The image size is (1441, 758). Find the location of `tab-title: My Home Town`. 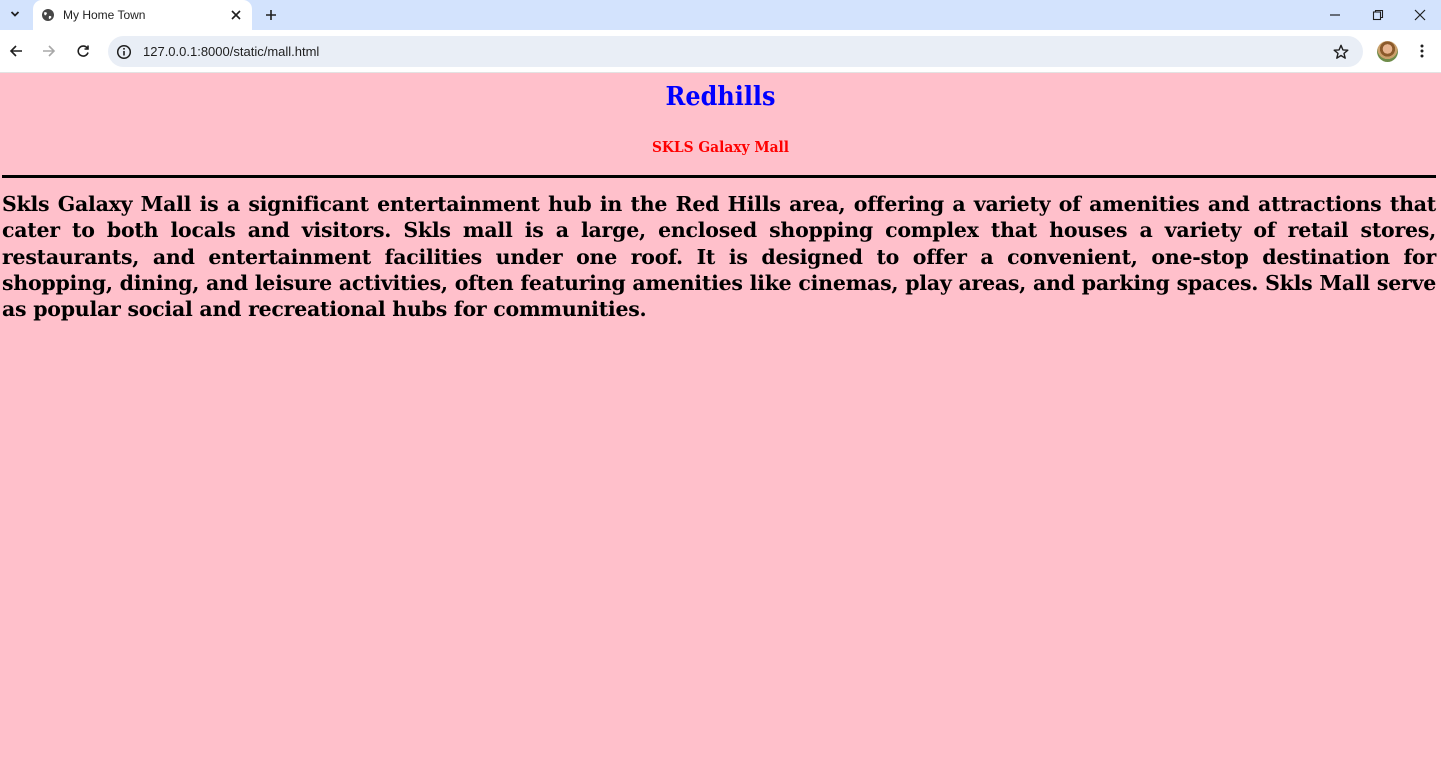

tab-title: My Home Town is located at coordinates (104, 15).